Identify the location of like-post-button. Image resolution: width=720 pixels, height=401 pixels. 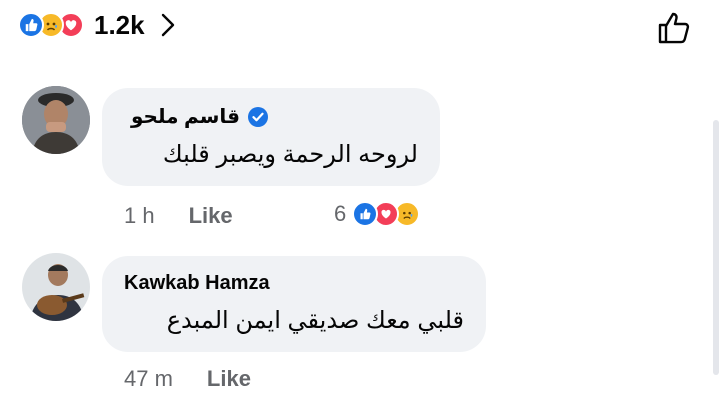
(675, 28).